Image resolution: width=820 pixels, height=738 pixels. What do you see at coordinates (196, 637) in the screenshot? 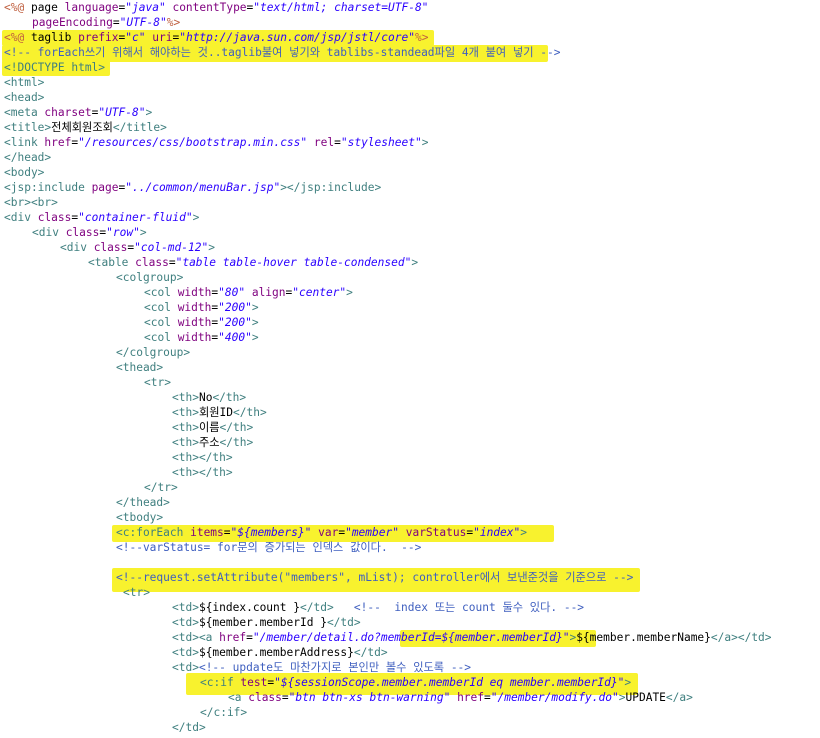
I see `code-token: <td><a` at bounding box center [196, 637].